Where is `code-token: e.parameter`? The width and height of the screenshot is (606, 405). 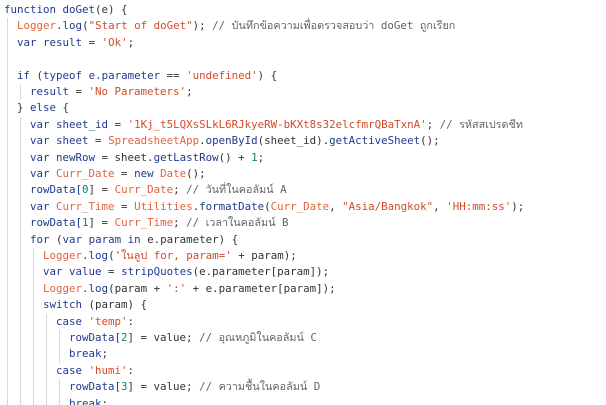 code-token: e.parameter is located at coordinates (124, 75).